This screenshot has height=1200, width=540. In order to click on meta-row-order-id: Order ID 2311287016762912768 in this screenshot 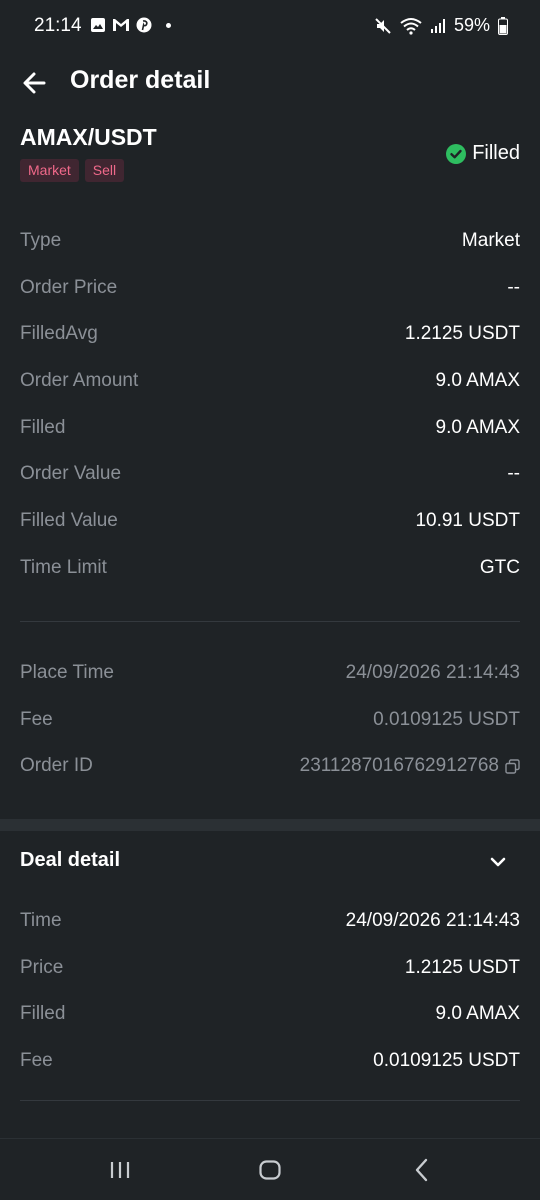, I will do `click(270, 766)`.